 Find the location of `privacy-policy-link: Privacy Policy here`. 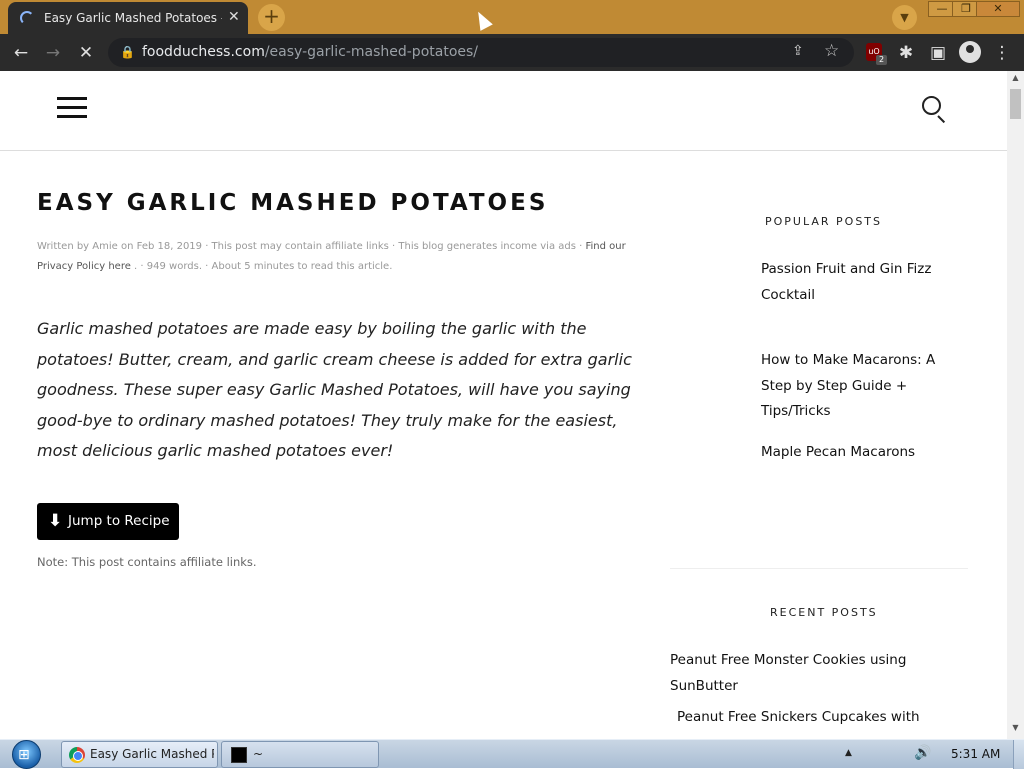

privacy-policy-link: Privacy Policy here is located at coordinates (84, 266).